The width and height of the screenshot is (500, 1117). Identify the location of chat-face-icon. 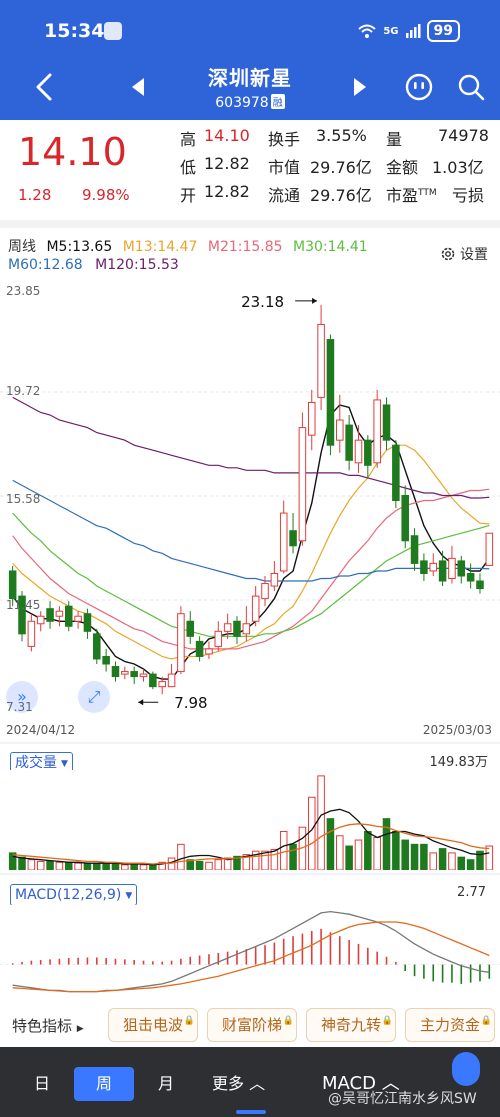
(419, 87).